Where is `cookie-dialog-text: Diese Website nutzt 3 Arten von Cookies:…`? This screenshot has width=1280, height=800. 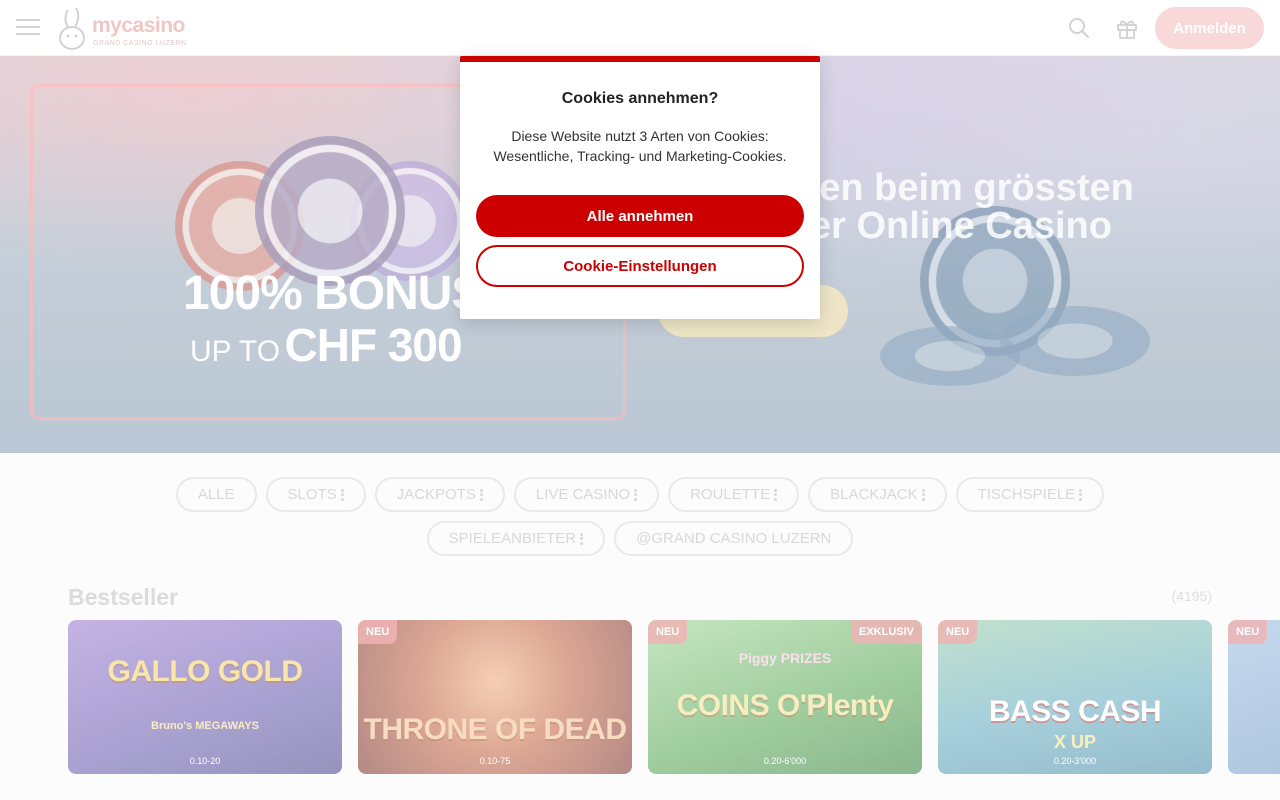 cookie-dialog-text: Diese Website nutzt 3 Arten von Cookies:… is located at coordinates (640, 146).